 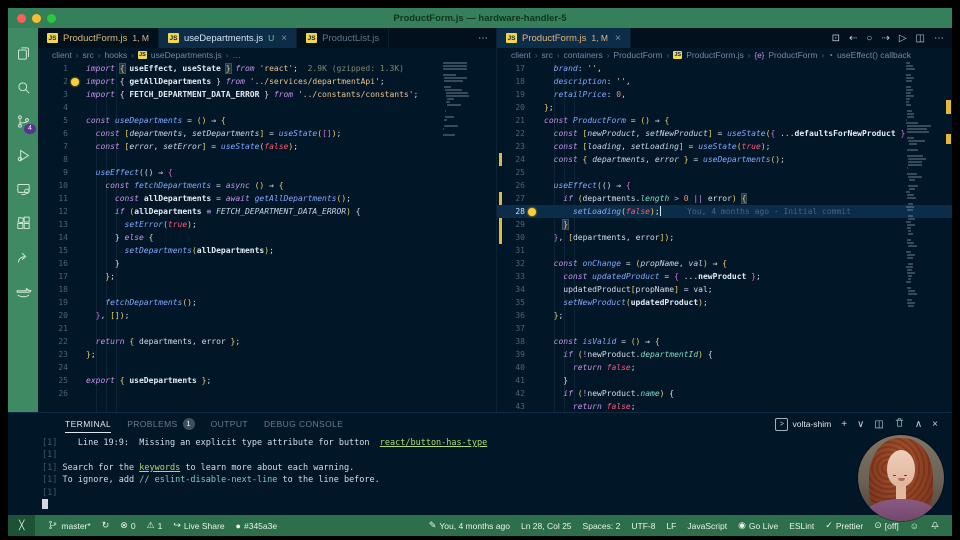 What do you see at coordinates (257, 526) in the screenshot?
I see `peacock-color: ● #345a3e` at bounding box center [257, 526].